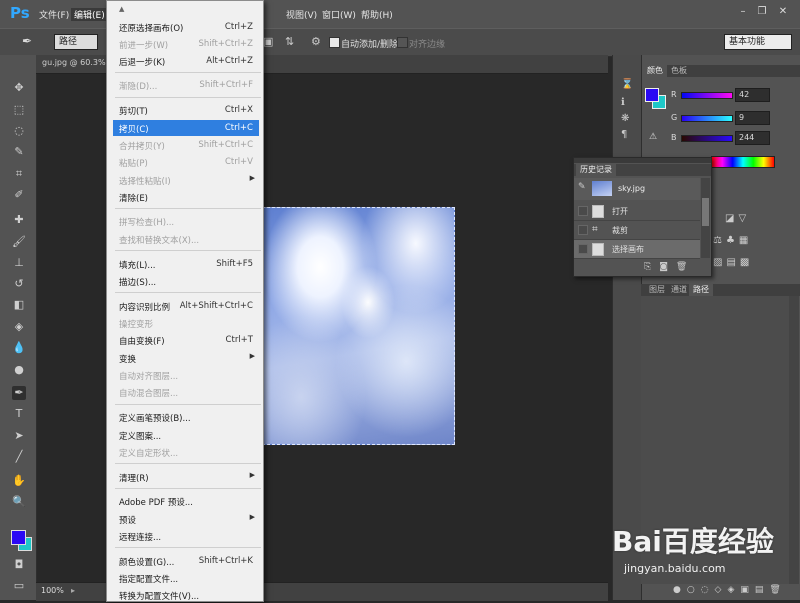 The image size is (800, 603). I want to click on r-slider, so click(707, 95).